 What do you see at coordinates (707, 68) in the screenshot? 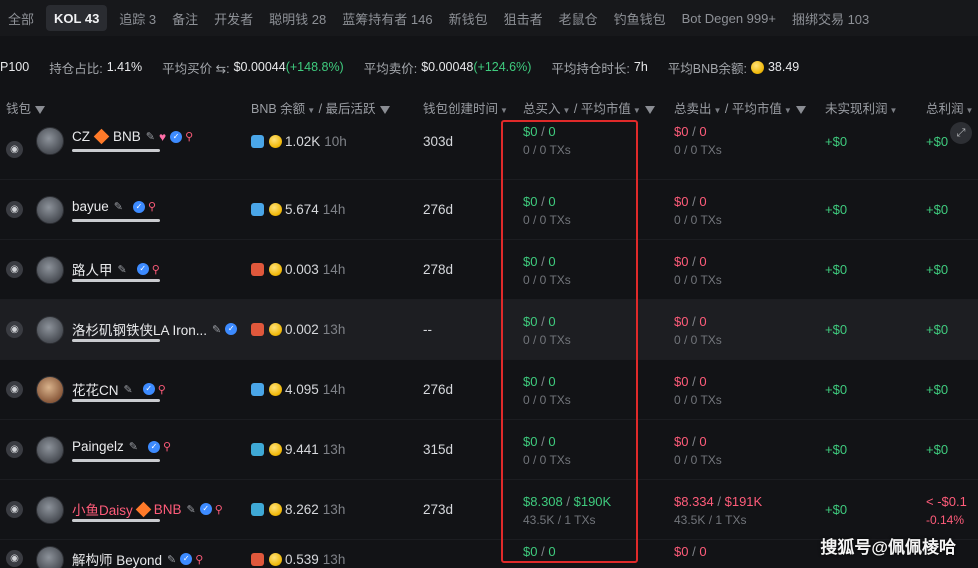
I see `avg-bnb-label: 平均BNB余额:` at bounding box center [707, 68].